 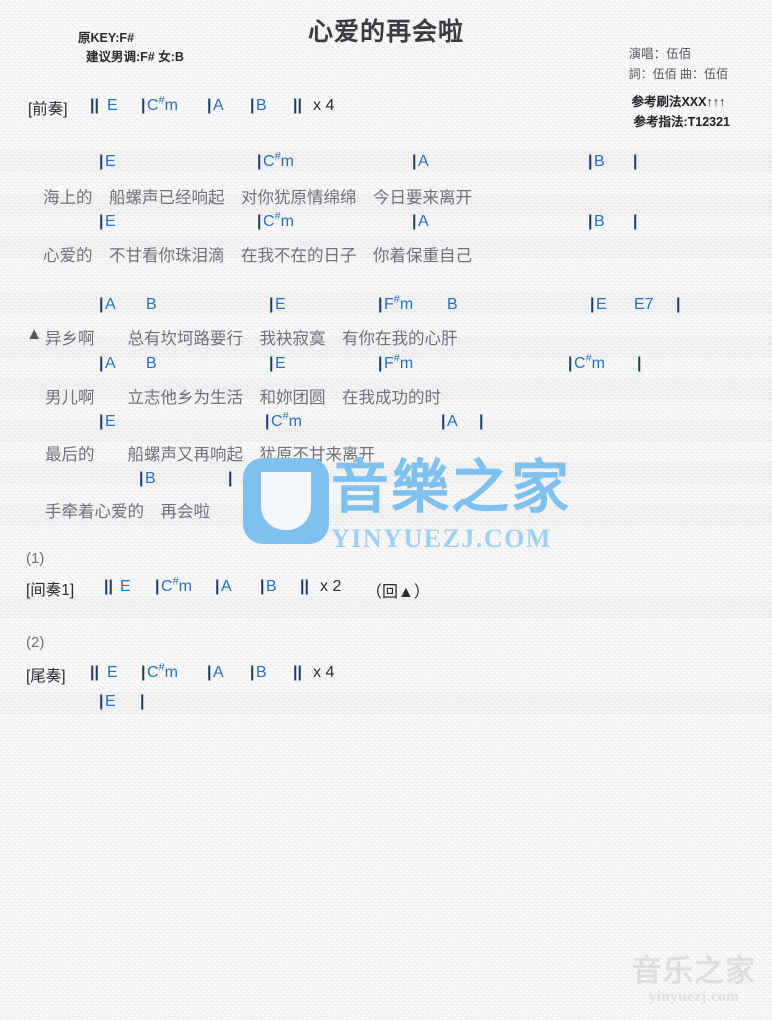 What do you see at coordinates (35, 558) in the screenshot?
I see `ending1-number-text: (1)` at bounding box center [35, 558].